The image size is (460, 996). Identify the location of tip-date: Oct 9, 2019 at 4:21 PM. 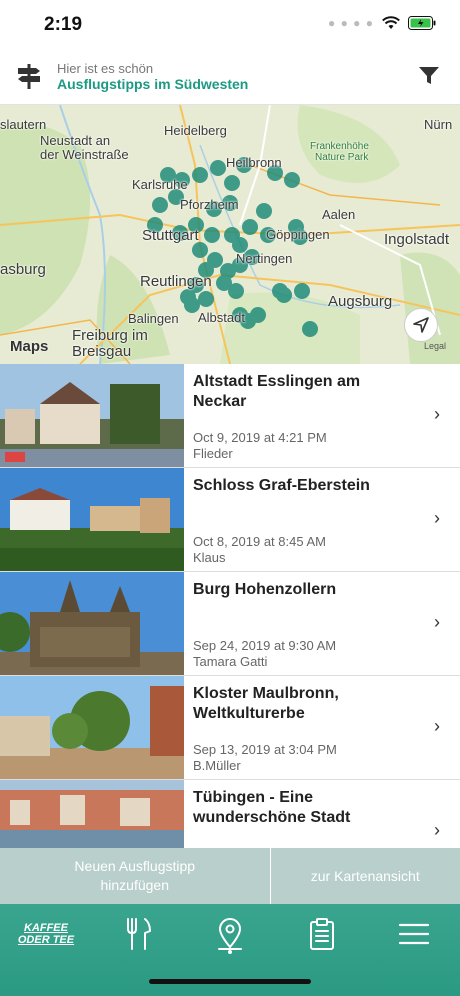
(260, 437).